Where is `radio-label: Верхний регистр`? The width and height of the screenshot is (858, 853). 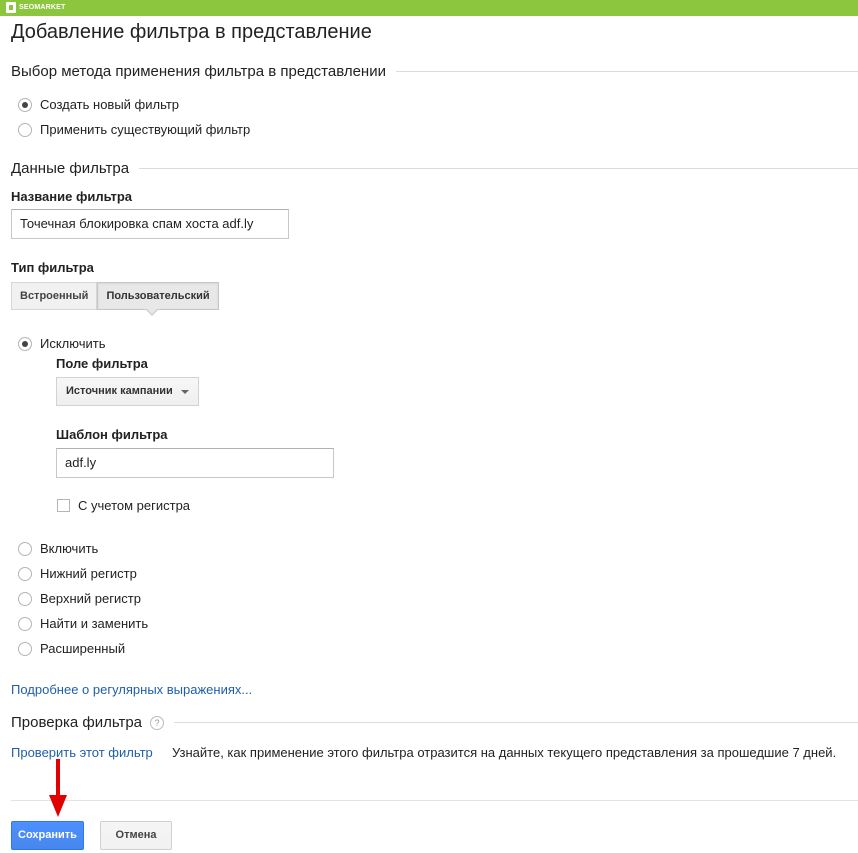 radio-label: Верхний регистр is located at coordinates (90, 598).